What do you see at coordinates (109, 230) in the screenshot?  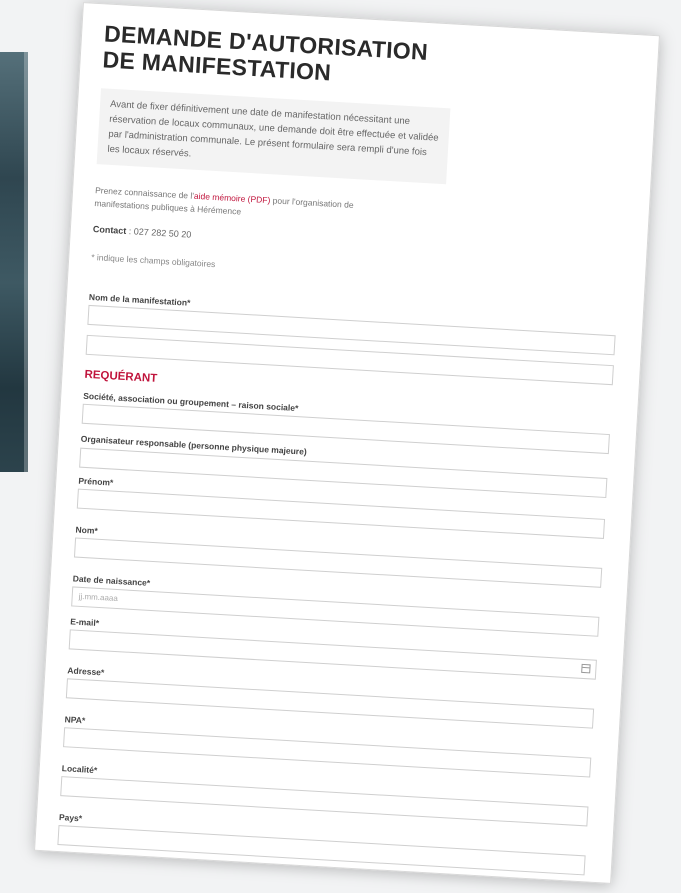 I see `contact-label: Contact` at bounding box center [109, 230].